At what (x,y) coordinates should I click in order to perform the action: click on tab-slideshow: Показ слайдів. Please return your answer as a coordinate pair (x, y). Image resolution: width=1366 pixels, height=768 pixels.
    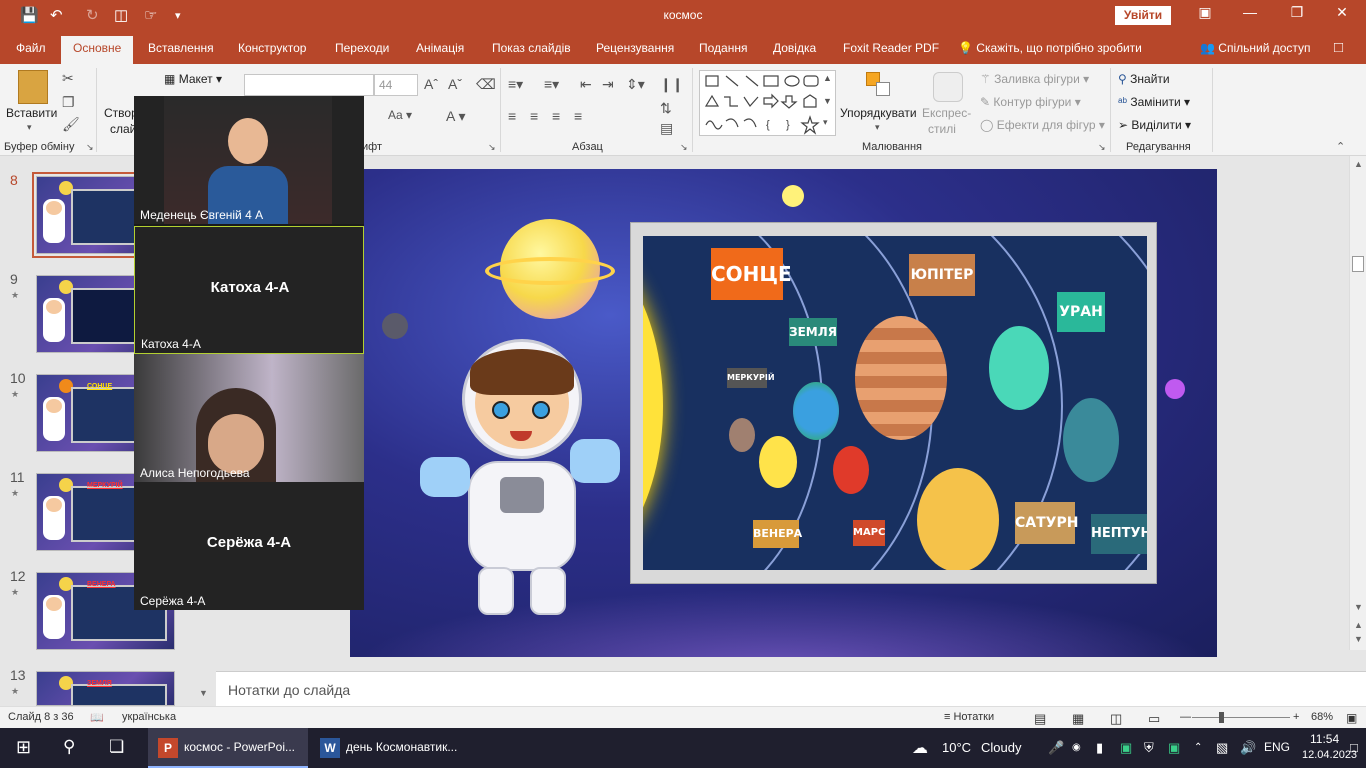
    Looking at the image, I should click on (531, 48).